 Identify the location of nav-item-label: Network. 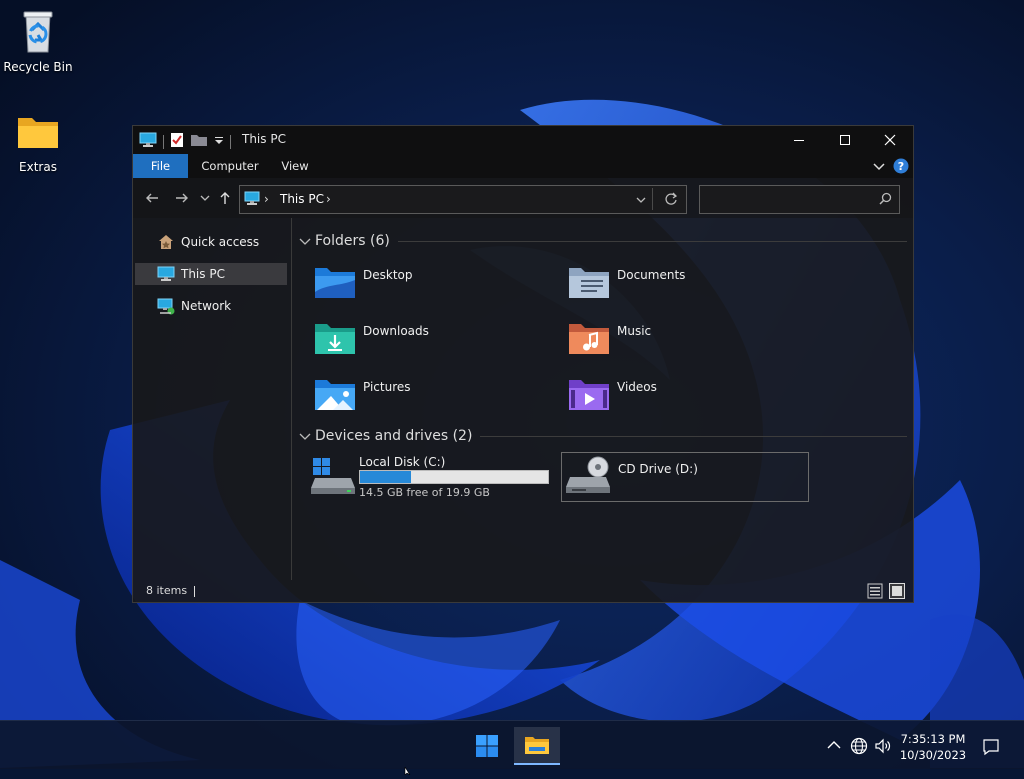
(206, 306).